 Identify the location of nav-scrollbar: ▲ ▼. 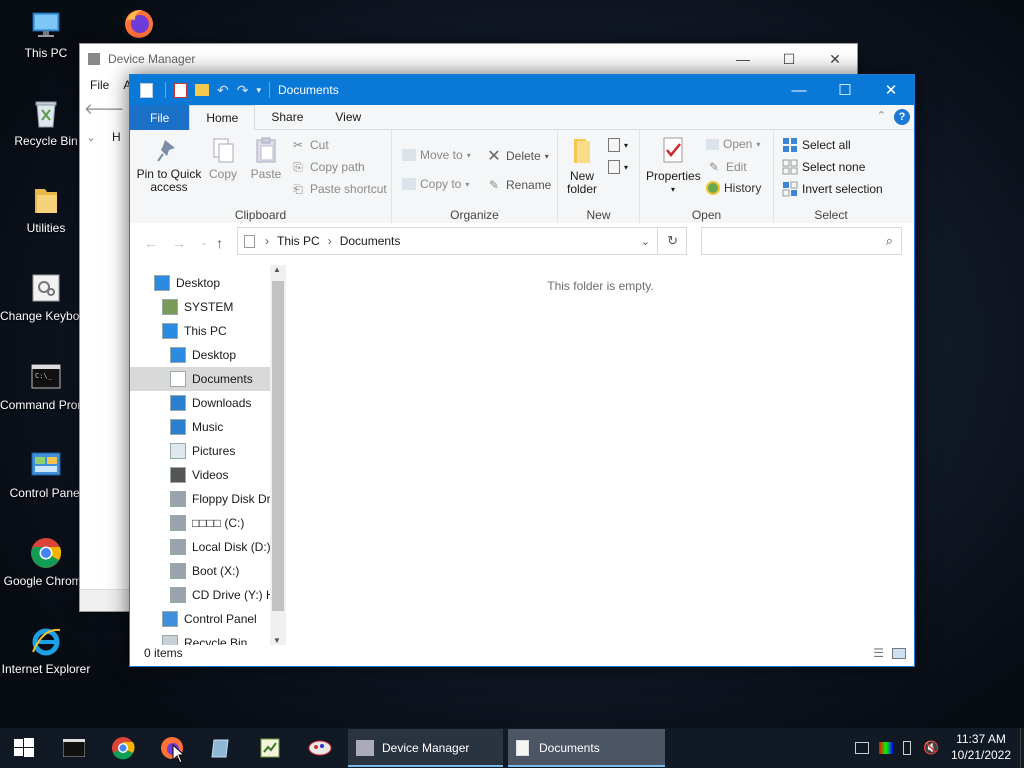
(278, 455).